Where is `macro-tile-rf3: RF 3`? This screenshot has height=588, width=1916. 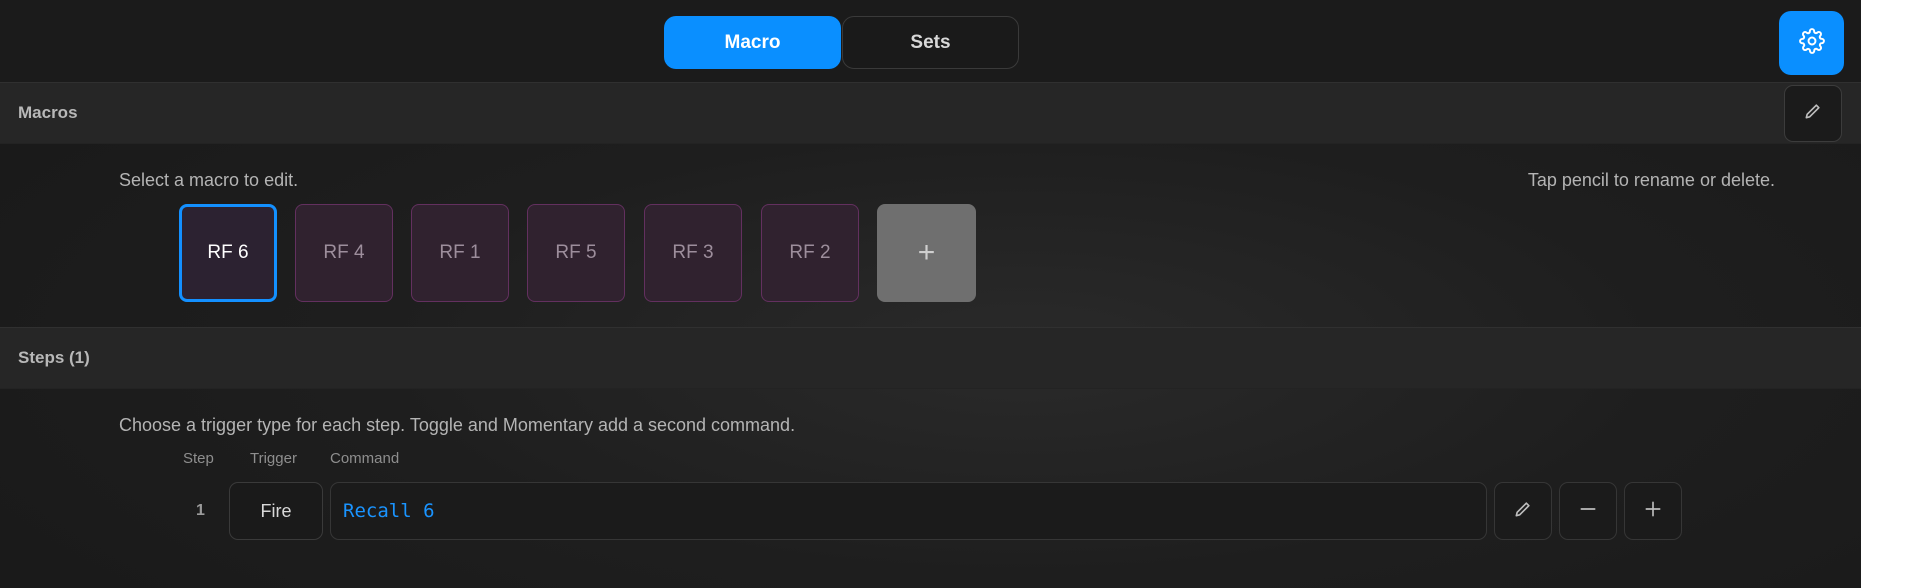 macro-tile-rf3: RF 3 is located at coordinates (693, 253).